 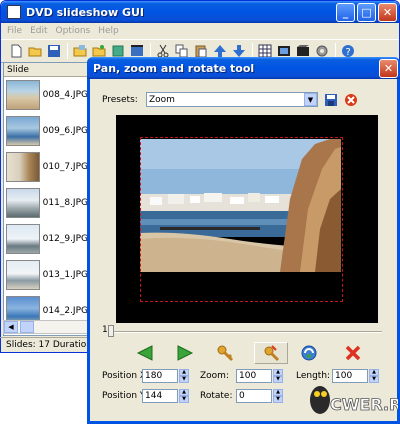 I want to click on slider-track, so click(x=247, y=332).